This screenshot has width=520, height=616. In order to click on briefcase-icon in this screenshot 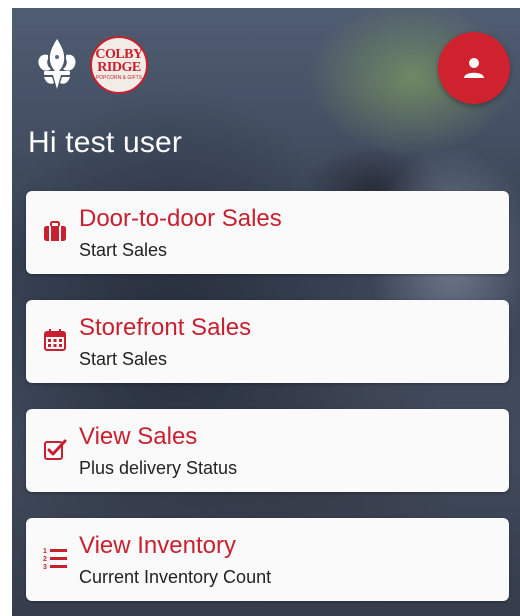, I will do `click(55, 231)`.